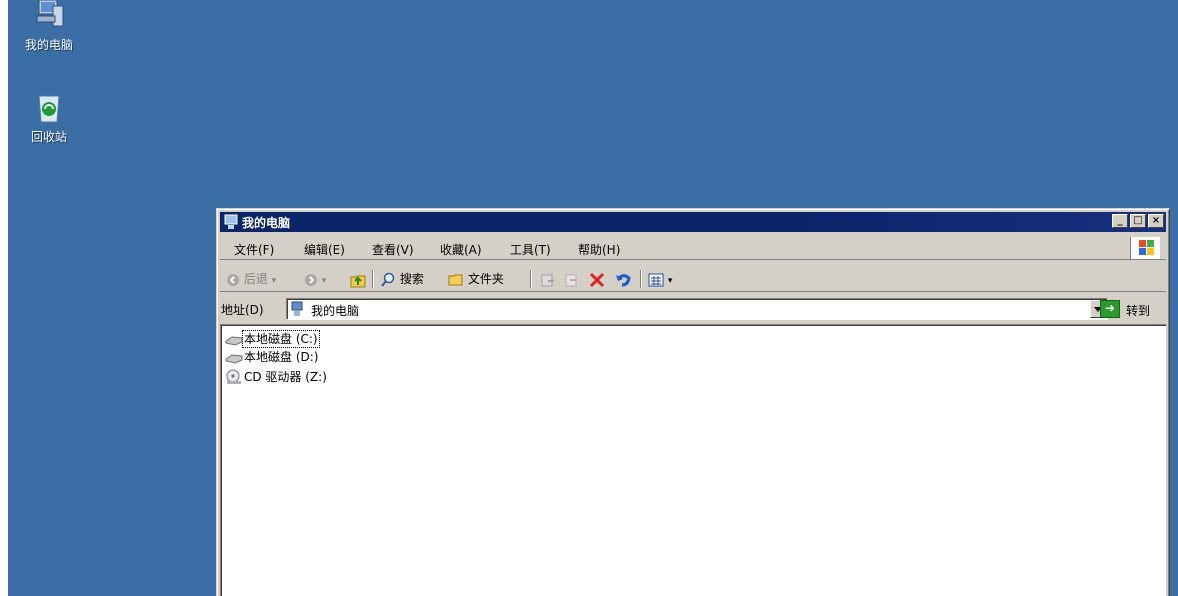 This screenshot has height=596, width=1178. I want to click on drive-label: CD 驱动器 (Z:), so click(285, 377).